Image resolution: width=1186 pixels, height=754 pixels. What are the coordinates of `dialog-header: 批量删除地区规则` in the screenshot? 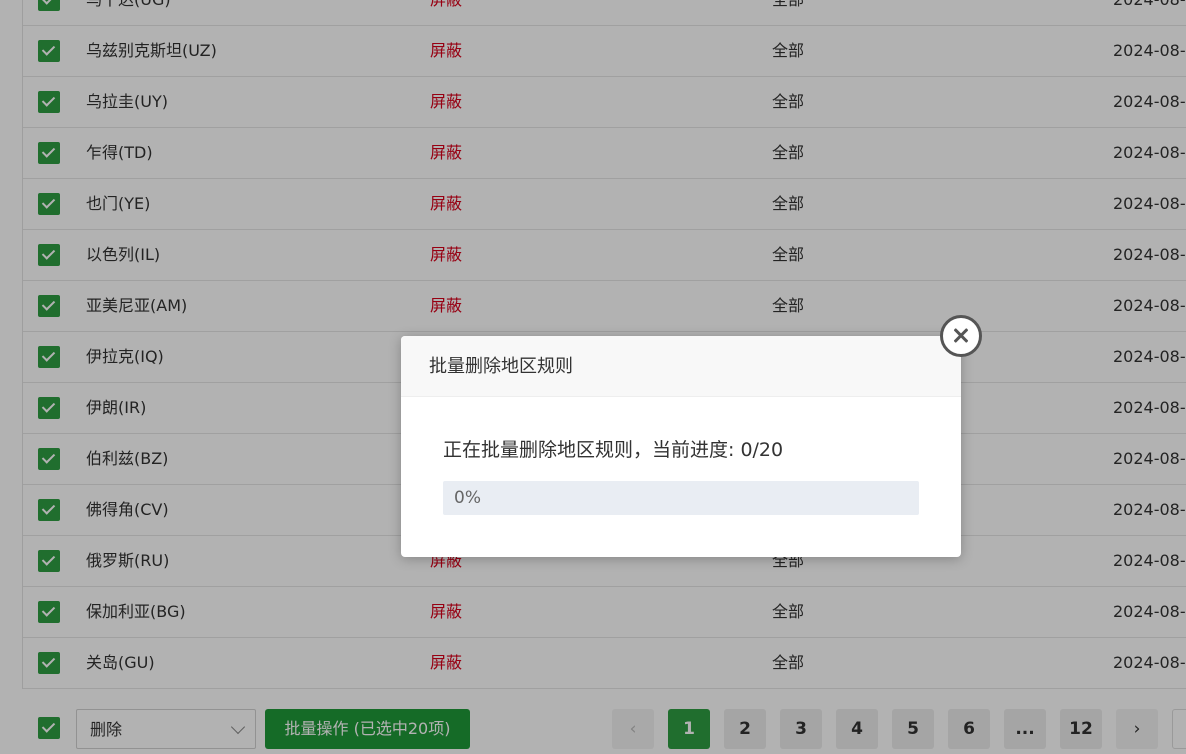 It's located at (681, 366).